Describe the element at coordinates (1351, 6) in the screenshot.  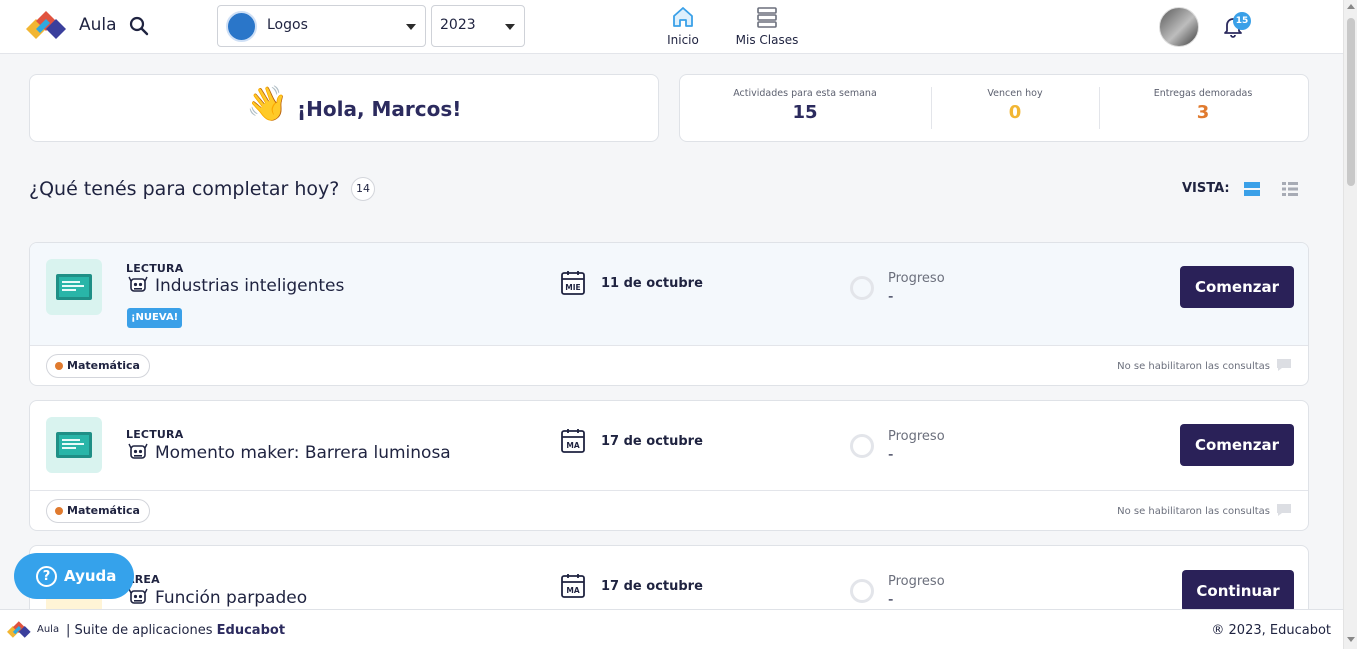
I see `scroll-up-icon` at that location.